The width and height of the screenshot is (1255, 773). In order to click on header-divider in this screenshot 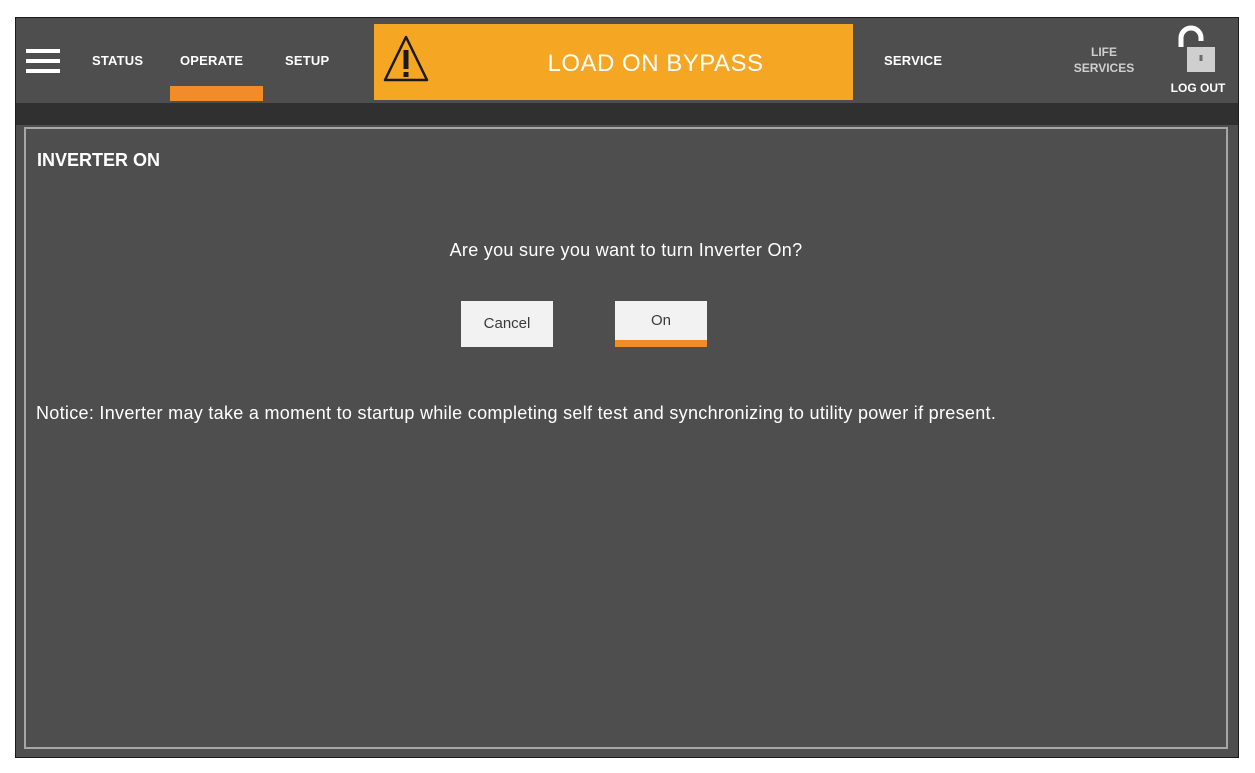, I will do `click(627, 114)`.